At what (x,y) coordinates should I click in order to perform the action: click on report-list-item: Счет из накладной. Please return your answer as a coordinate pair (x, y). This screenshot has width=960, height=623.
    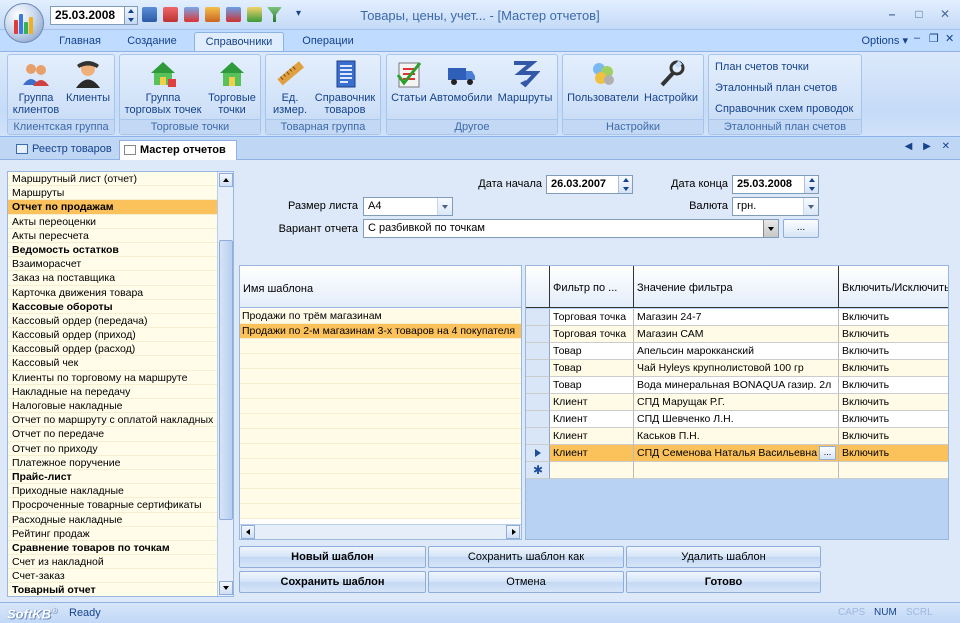
    Looking at the image, I should click on (113, 562).